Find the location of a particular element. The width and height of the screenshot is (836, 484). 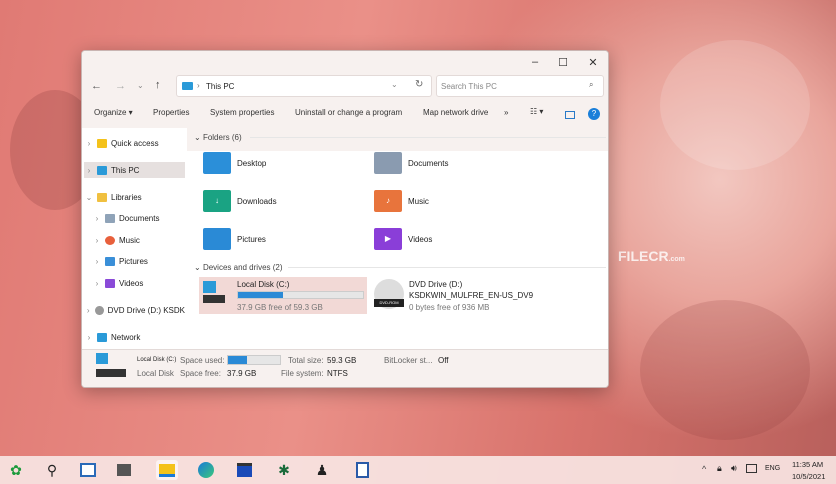

maximize-button: ☐ is located at coordinates (563, 62).